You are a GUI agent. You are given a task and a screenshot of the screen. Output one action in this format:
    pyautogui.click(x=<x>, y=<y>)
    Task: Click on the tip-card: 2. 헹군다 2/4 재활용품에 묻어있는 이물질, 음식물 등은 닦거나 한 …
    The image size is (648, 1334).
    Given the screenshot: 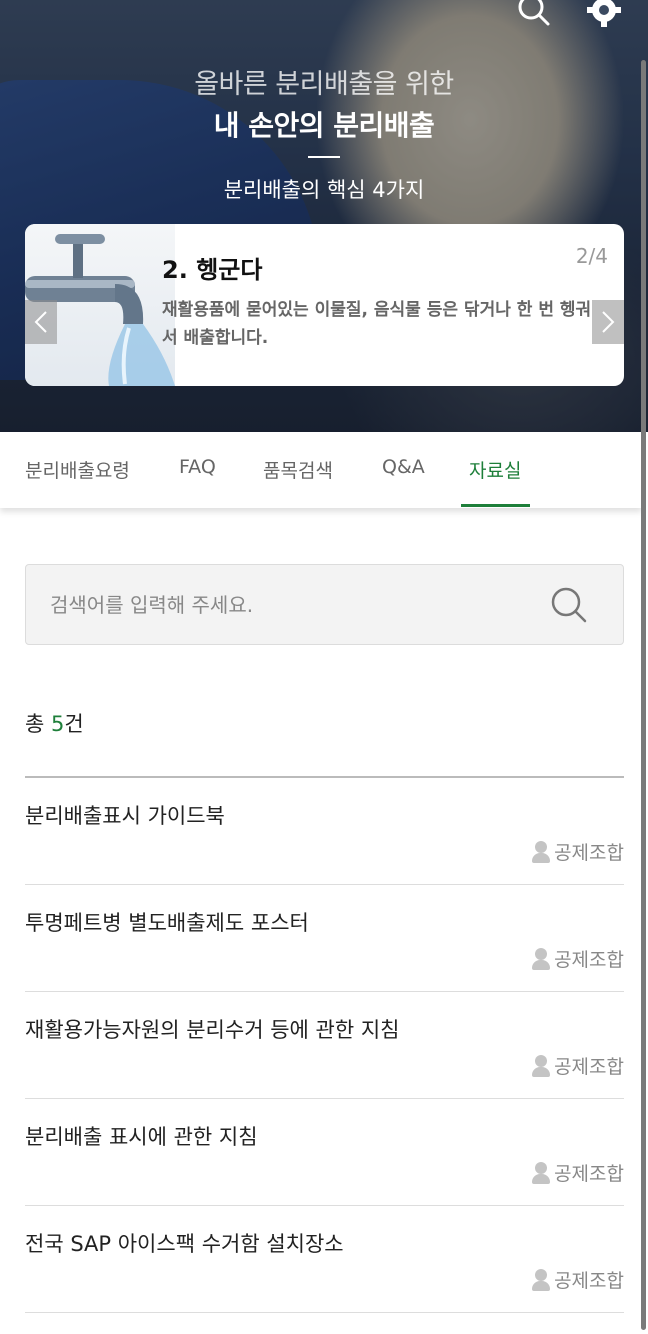 What is the action you would take?
    pyautogui.click(x=324, y=305)
    